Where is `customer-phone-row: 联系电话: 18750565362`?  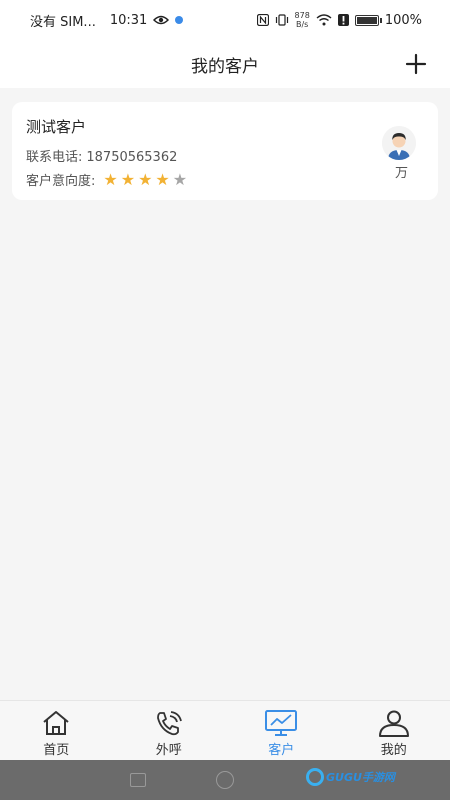 customer-phone-row: 联系电话: 18750565362 is located at coordinates (101, 155).